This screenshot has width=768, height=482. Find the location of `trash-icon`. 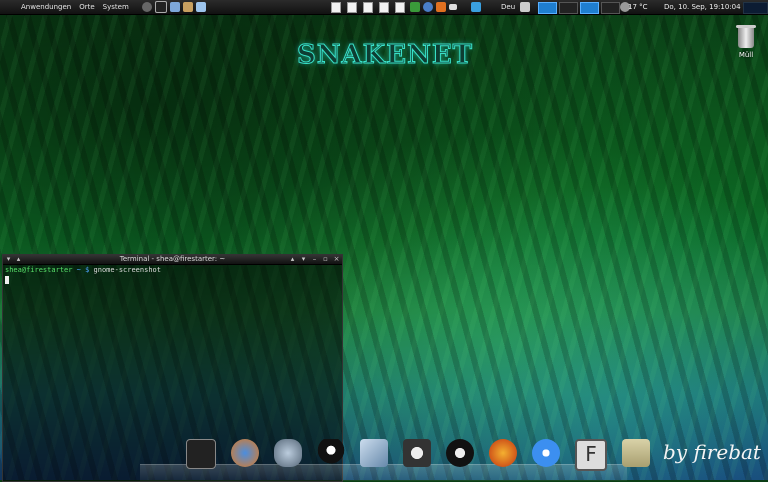

trash-icon is located at coordinates (746, 36).